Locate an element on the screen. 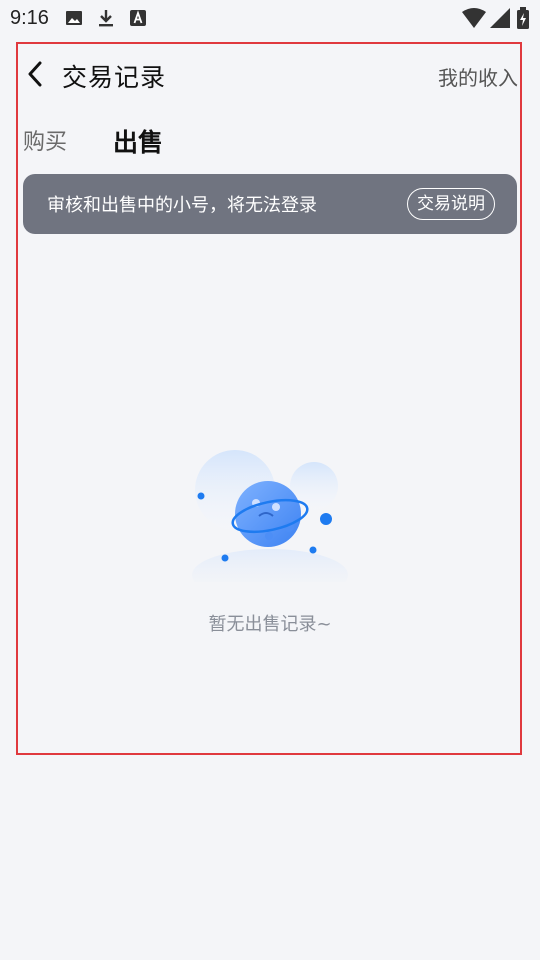 The image size is (540, 960). sad-planet-icon is located at coordinates (270, 525).